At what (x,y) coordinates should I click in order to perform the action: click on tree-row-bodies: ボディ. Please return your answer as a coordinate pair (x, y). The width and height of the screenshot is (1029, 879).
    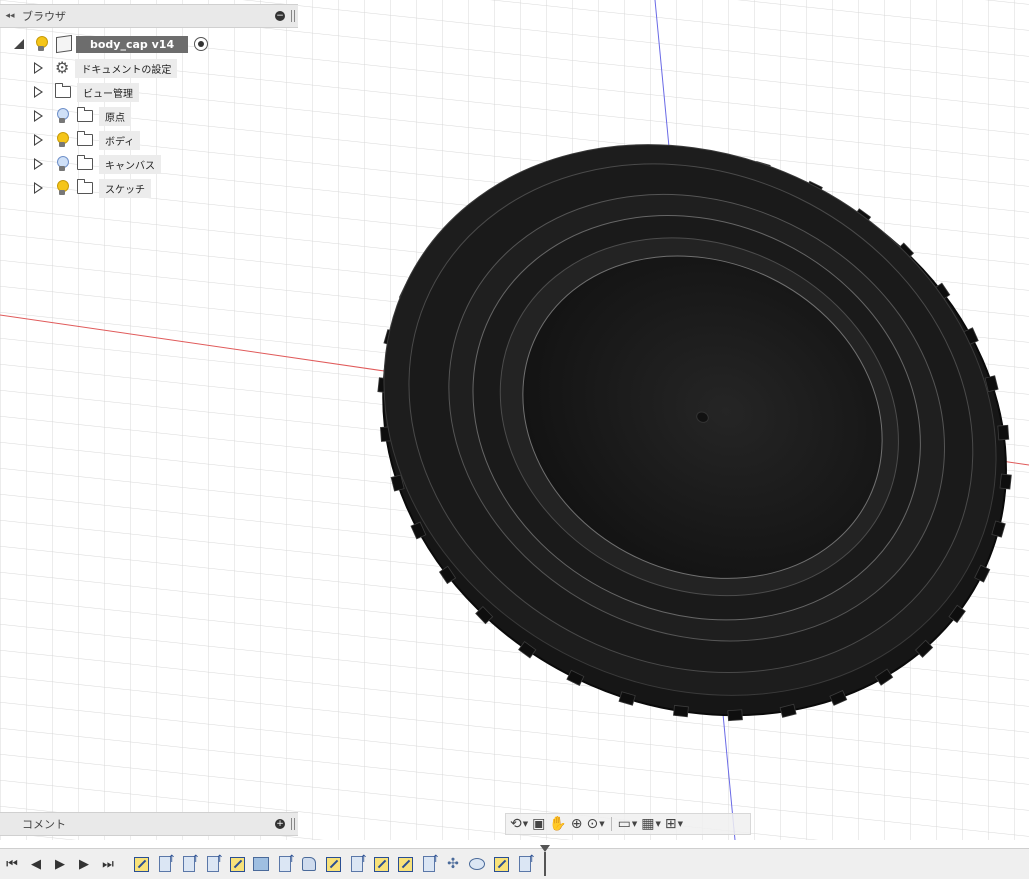
    Looking at the image, I should click on (87, 140).